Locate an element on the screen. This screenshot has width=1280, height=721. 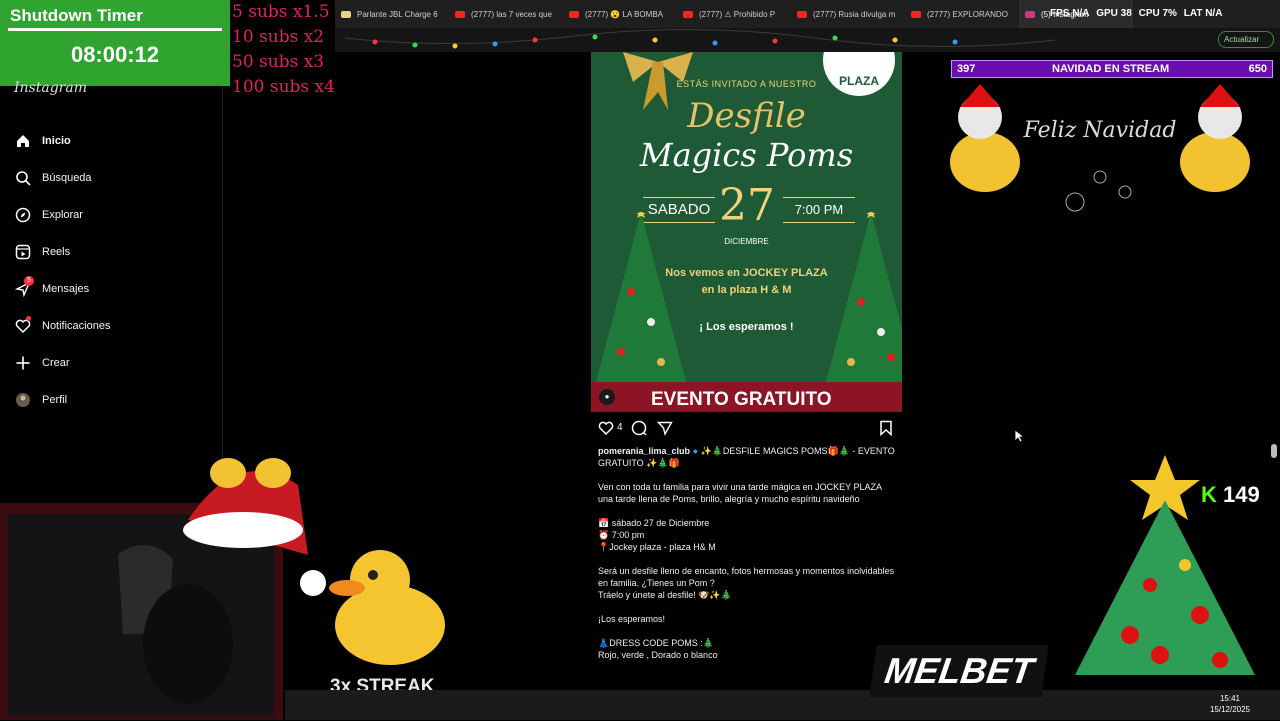
heart-icon is located at coordinates (23, 325).